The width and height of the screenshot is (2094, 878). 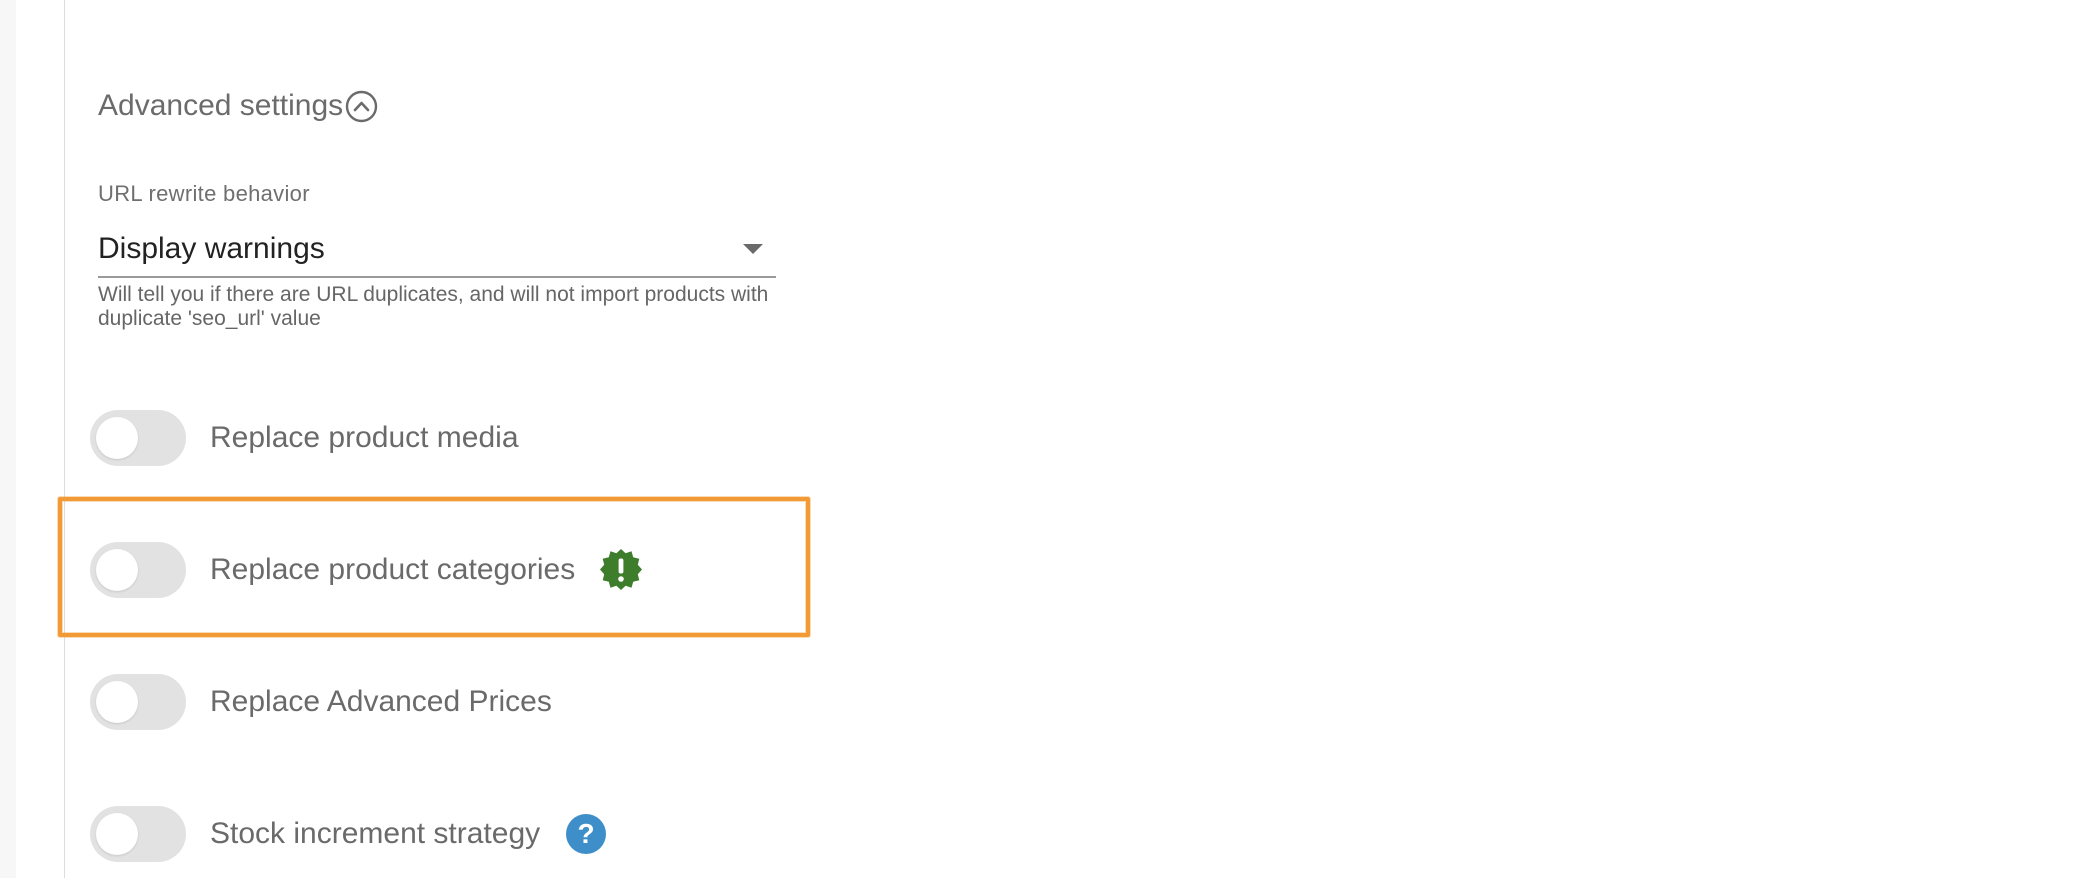 I want to click on chevron-down-icon, so click(x=753, y=249).